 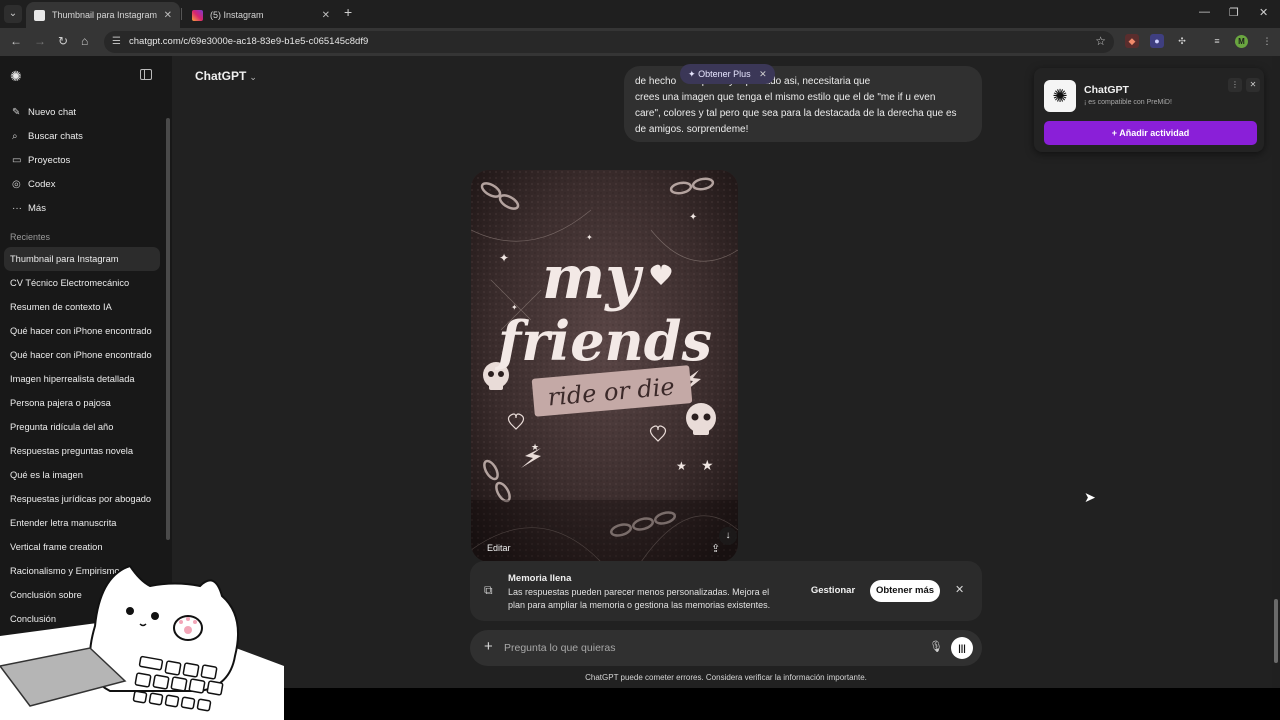 I want to click on sidebar-item-projects: ▭ Proyectos, so click(x=82, y=160).